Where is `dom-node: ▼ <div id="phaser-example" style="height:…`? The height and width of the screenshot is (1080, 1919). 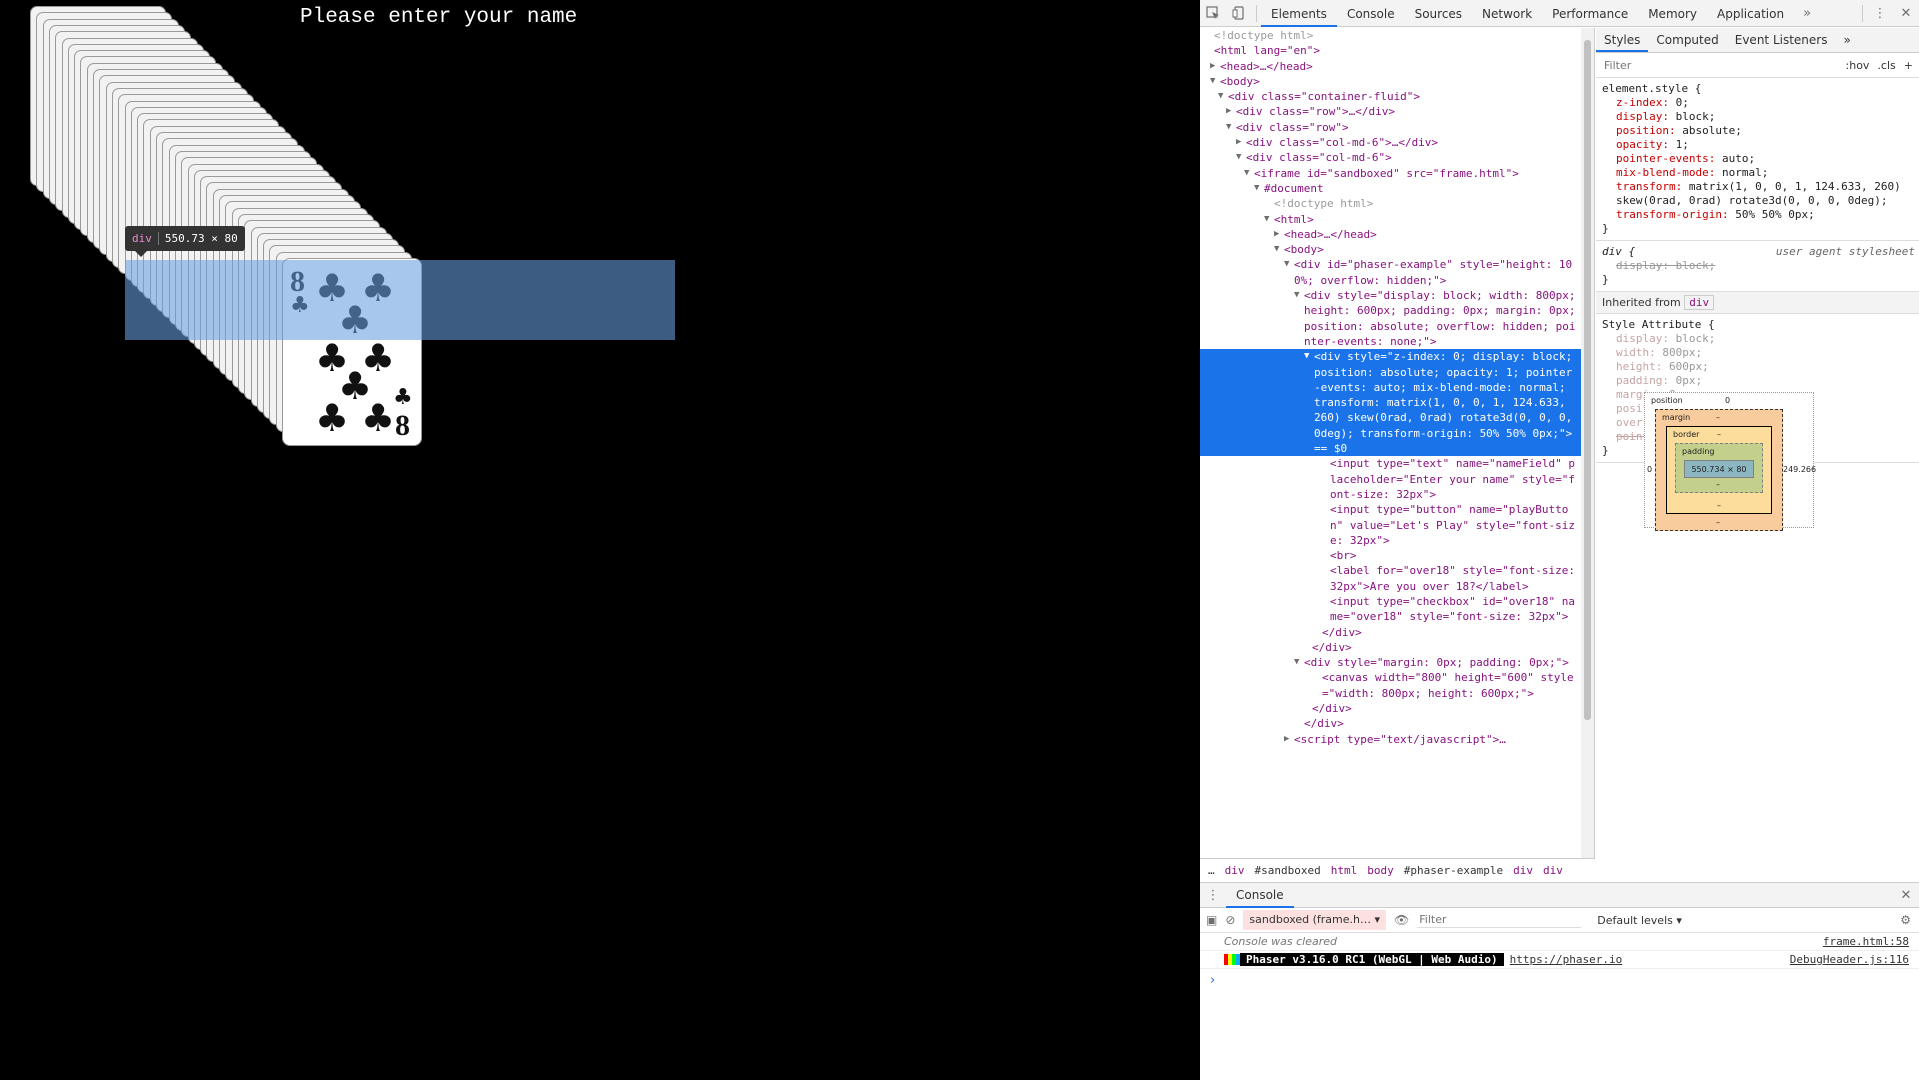 dom-node: ▼ <div id="phaser-example" style="height:… is located at coordinates (1391, 272).